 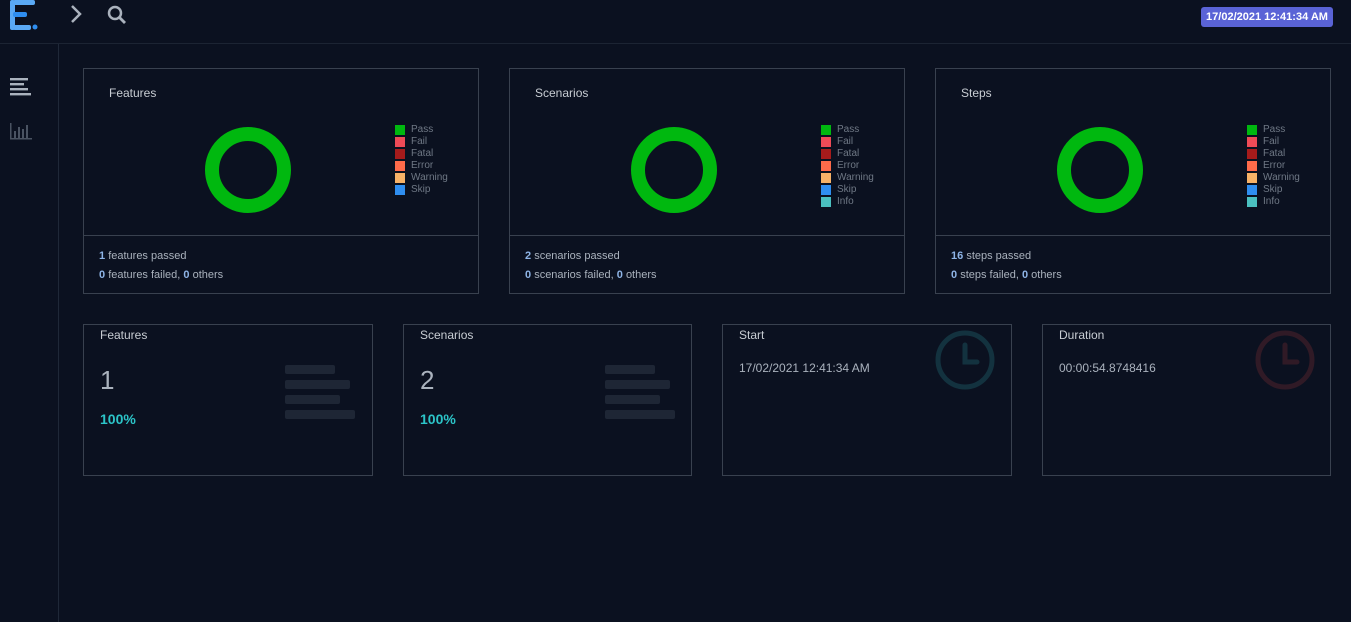 What do you see at coordinates (867, 400) in the screenshot?
I see `start-stat-card: Start 17/02/2021 12:41:34 AM` at bounding box center [867, 400].